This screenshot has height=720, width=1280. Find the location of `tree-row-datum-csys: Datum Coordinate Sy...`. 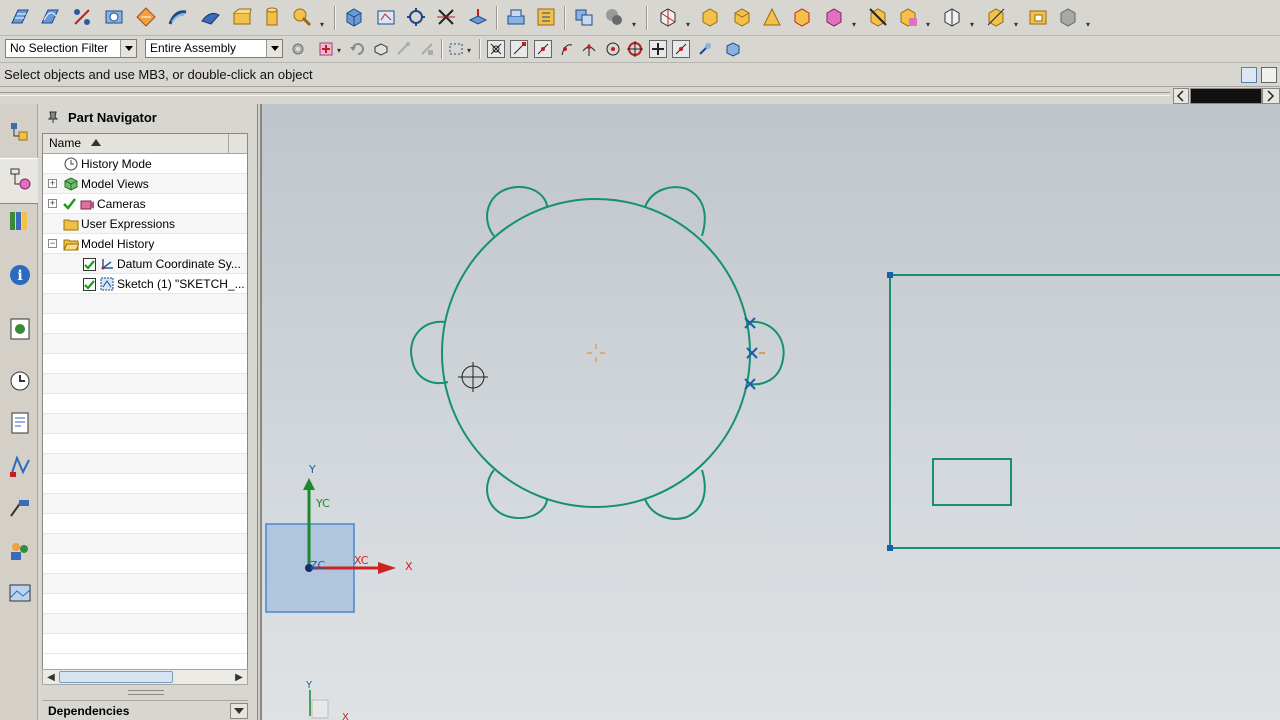

tree-row-datum-csys: Datum Coordinate Sy... is located at coordinates (145, 264).